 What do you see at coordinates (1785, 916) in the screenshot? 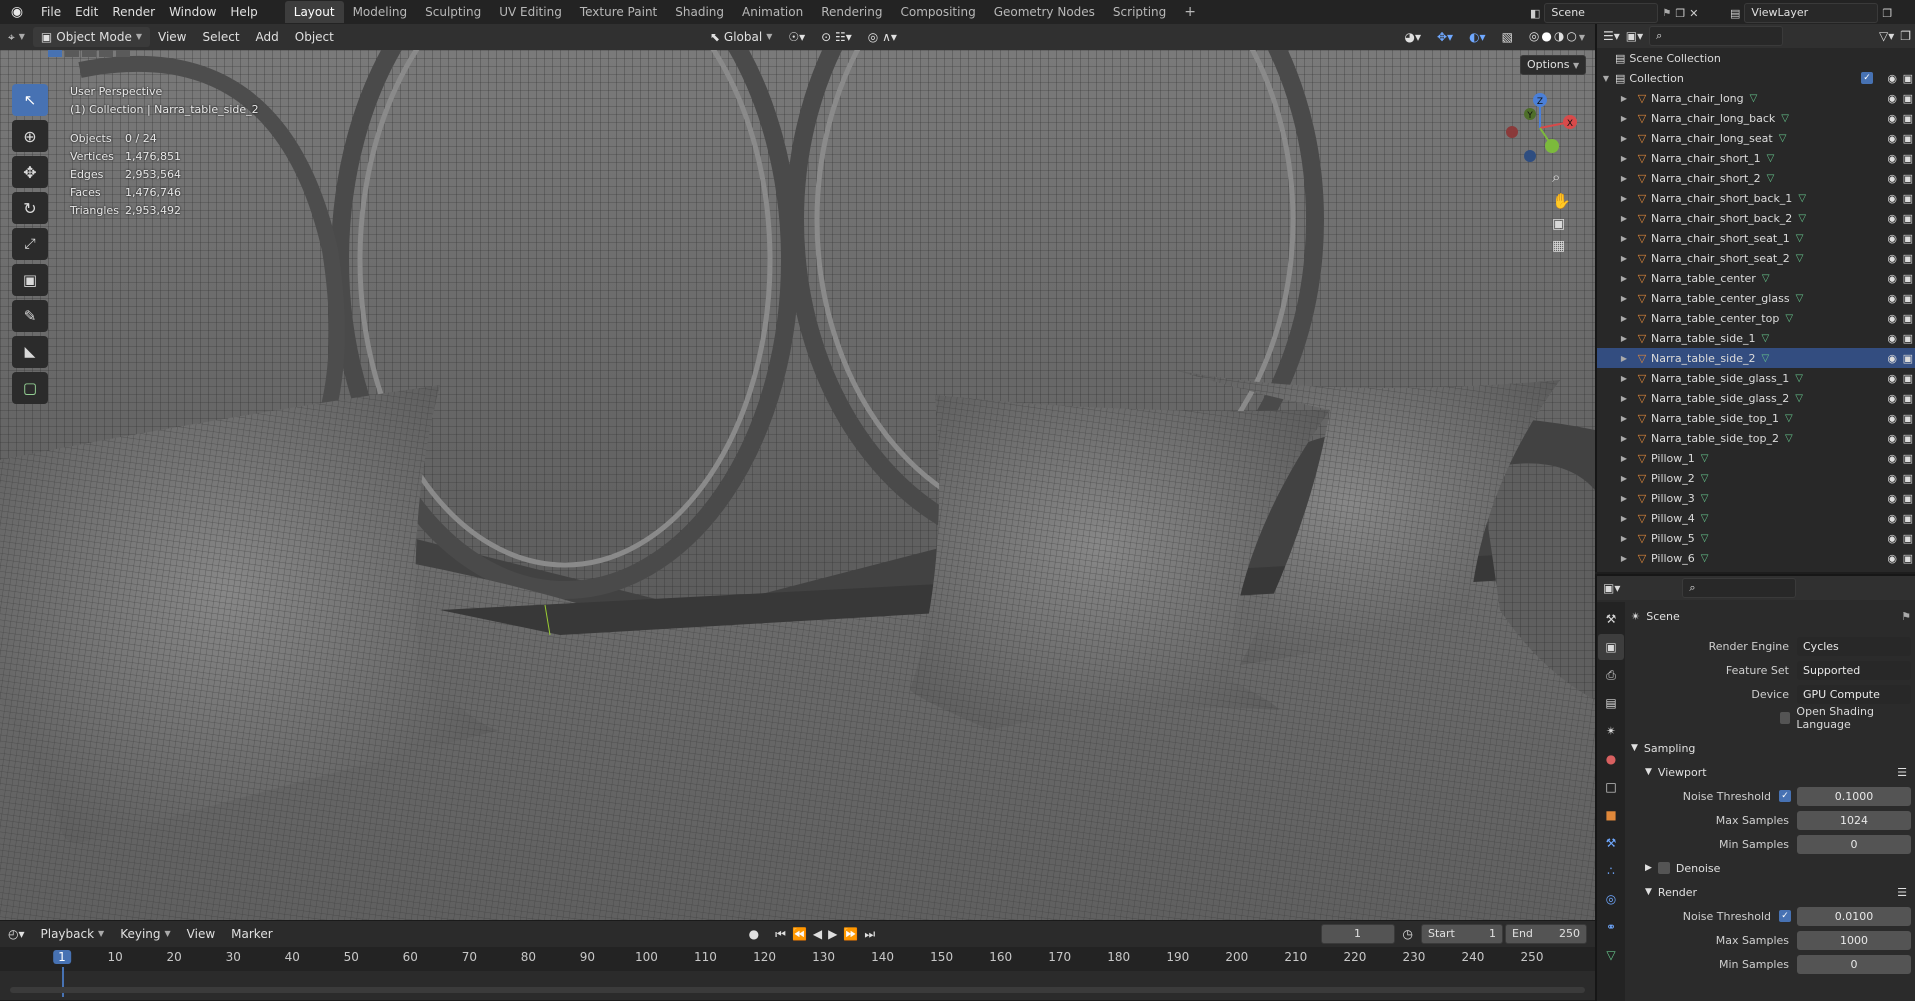
I see `render-noise-threshold-checkbox: ✓` at bounding box center [1785, 916].